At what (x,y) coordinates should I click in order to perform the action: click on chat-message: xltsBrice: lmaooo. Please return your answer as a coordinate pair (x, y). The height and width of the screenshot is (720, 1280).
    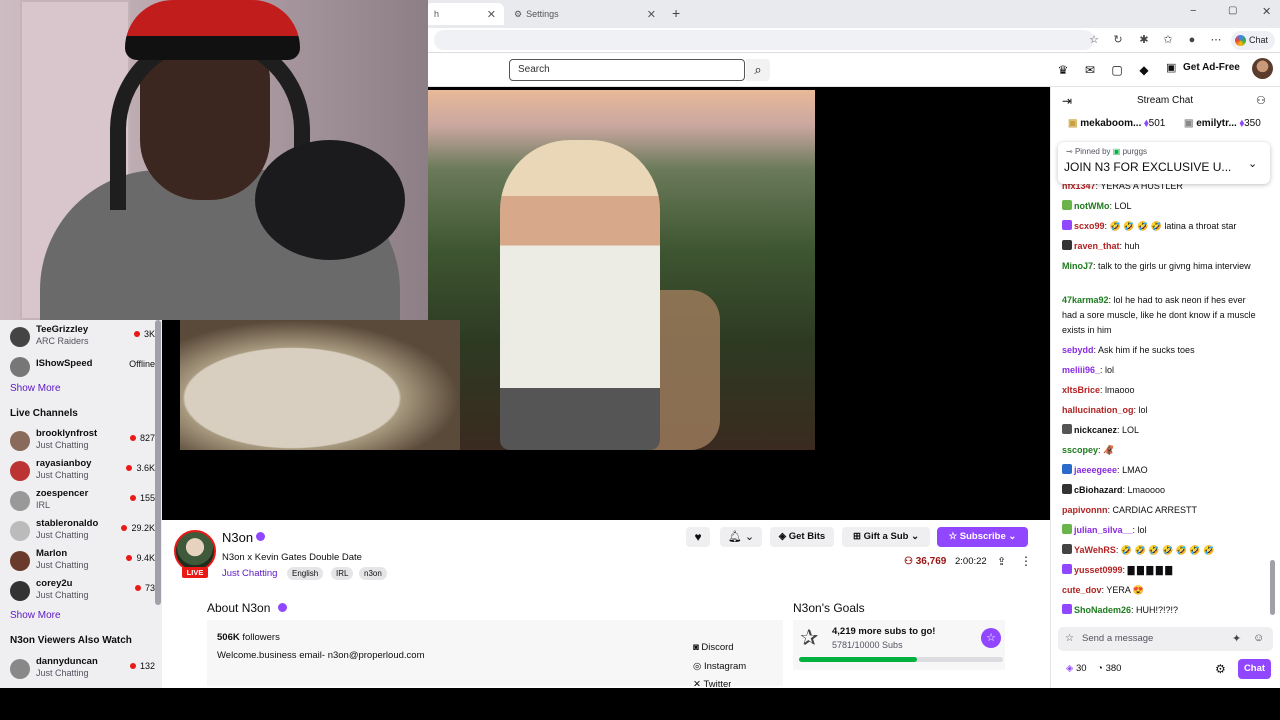
    Looking at the image, I should click on (1160, 390).